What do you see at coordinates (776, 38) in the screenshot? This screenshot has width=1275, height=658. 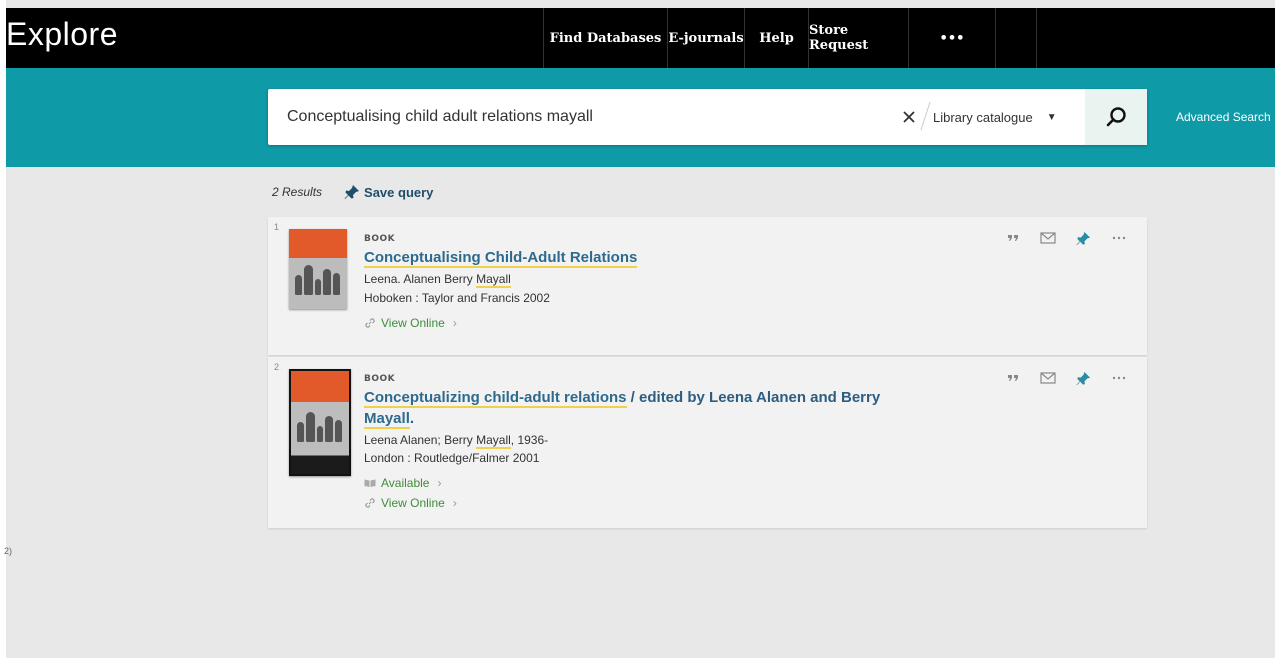 I see `nav-help: Help` at bounding box center [776, 38].